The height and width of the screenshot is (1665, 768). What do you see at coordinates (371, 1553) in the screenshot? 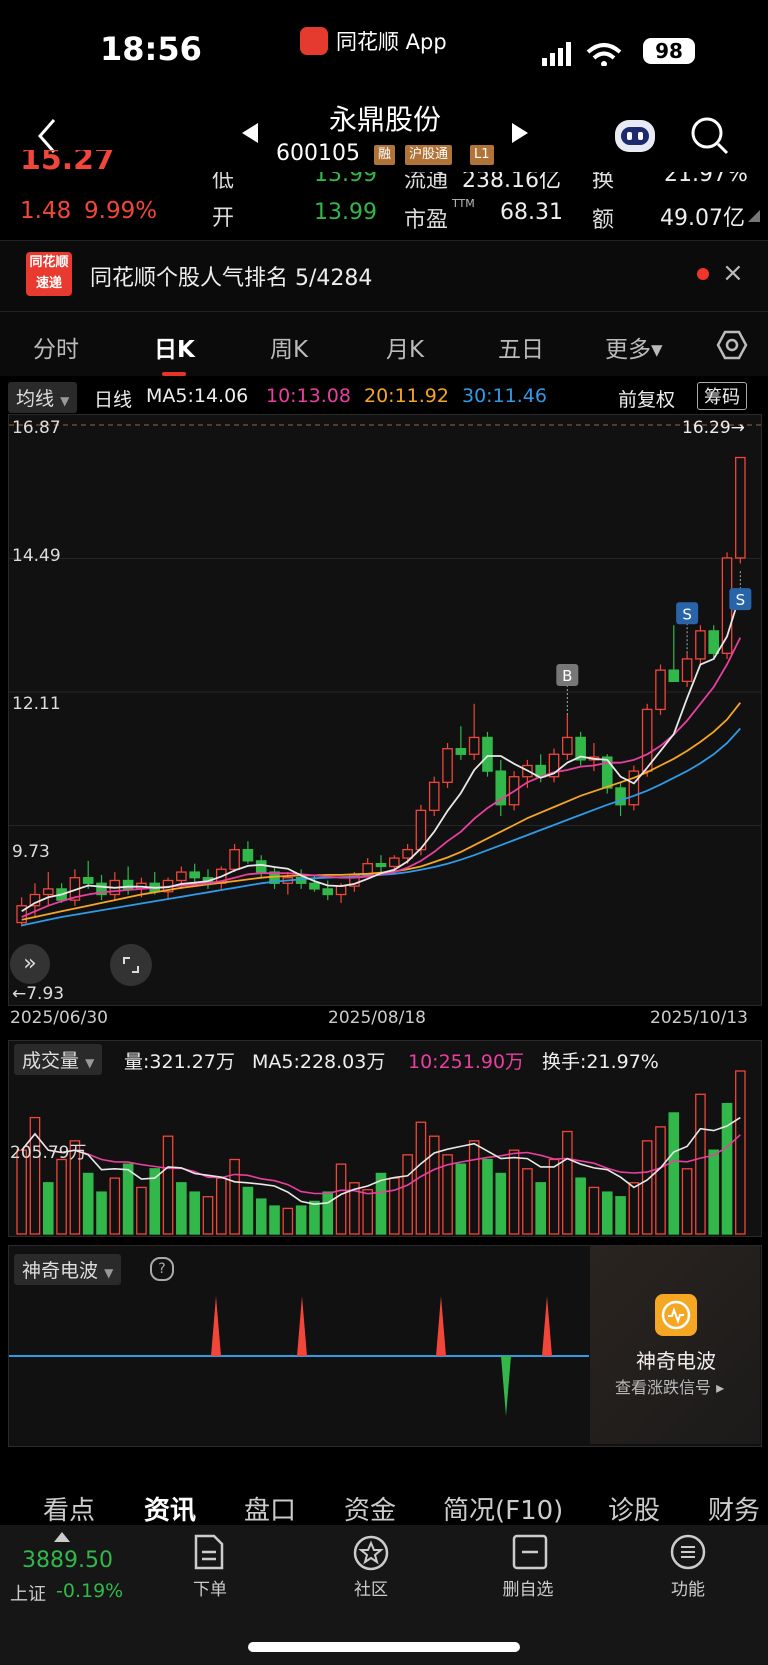
I see `community-icon` at bounding box center [371, 1553].